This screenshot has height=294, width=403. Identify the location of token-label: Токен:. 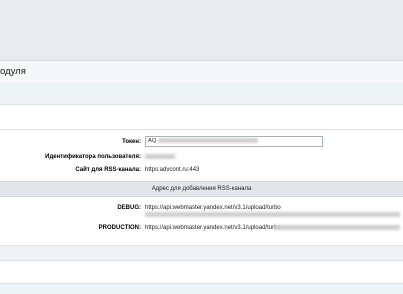
(131, 142).